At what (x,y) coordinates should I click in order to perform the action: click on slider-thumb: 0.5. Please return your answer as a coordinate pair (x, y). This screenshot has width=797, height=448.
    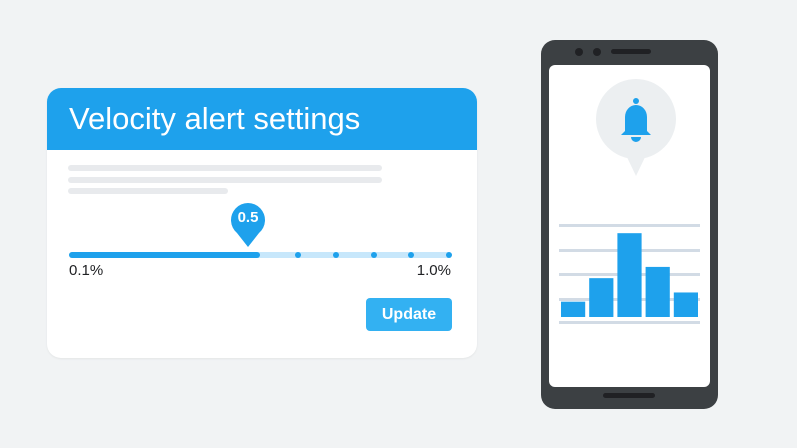
    Looking at the image, I should click on (248, 225).